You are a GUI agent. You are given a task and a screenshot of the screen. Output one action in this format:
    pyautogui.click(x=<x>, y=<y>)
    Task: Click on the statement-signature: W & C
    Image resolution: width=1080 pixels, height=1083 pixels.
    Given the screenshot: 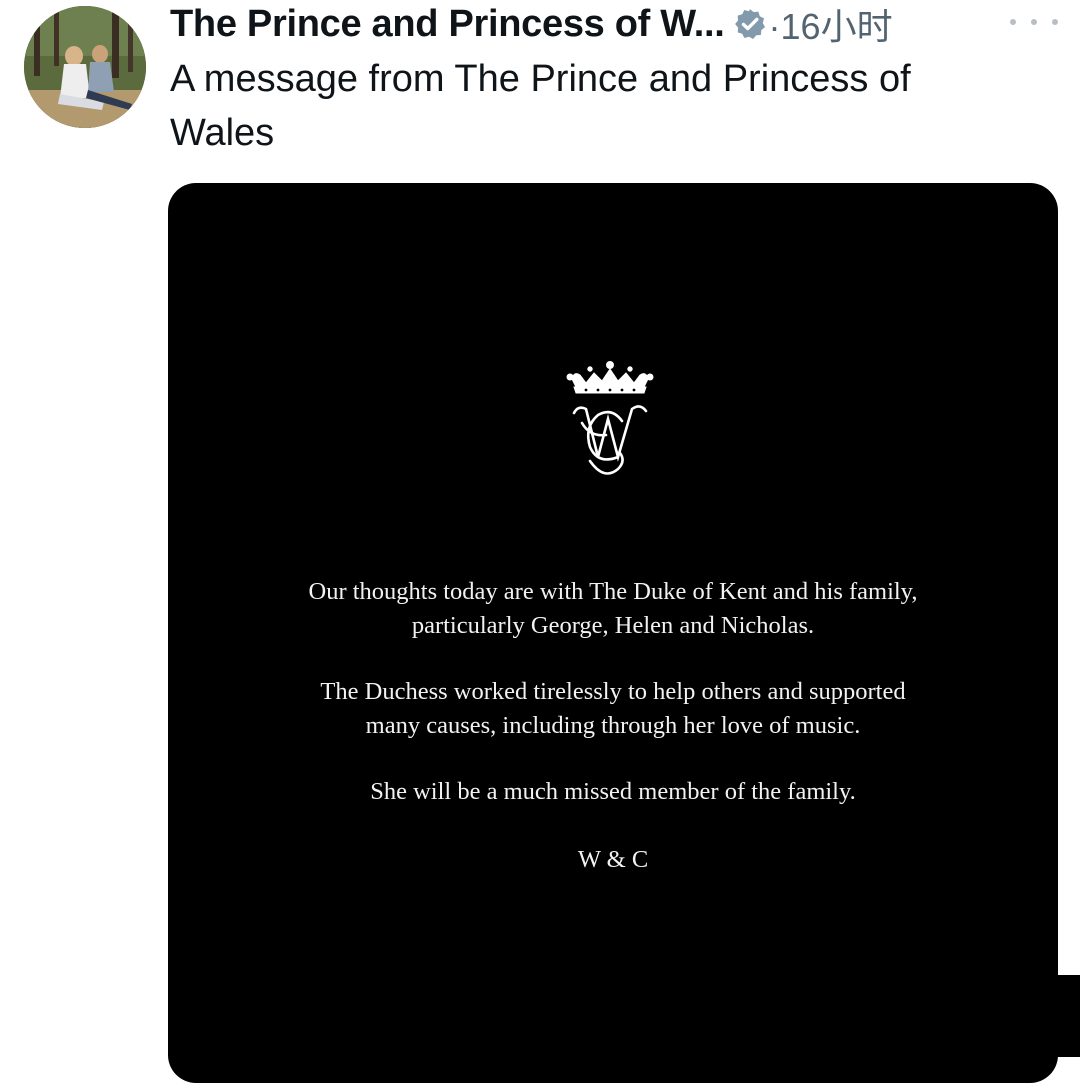 What is the action you would take?
    pyautogui.click(x=613, y=859)
    